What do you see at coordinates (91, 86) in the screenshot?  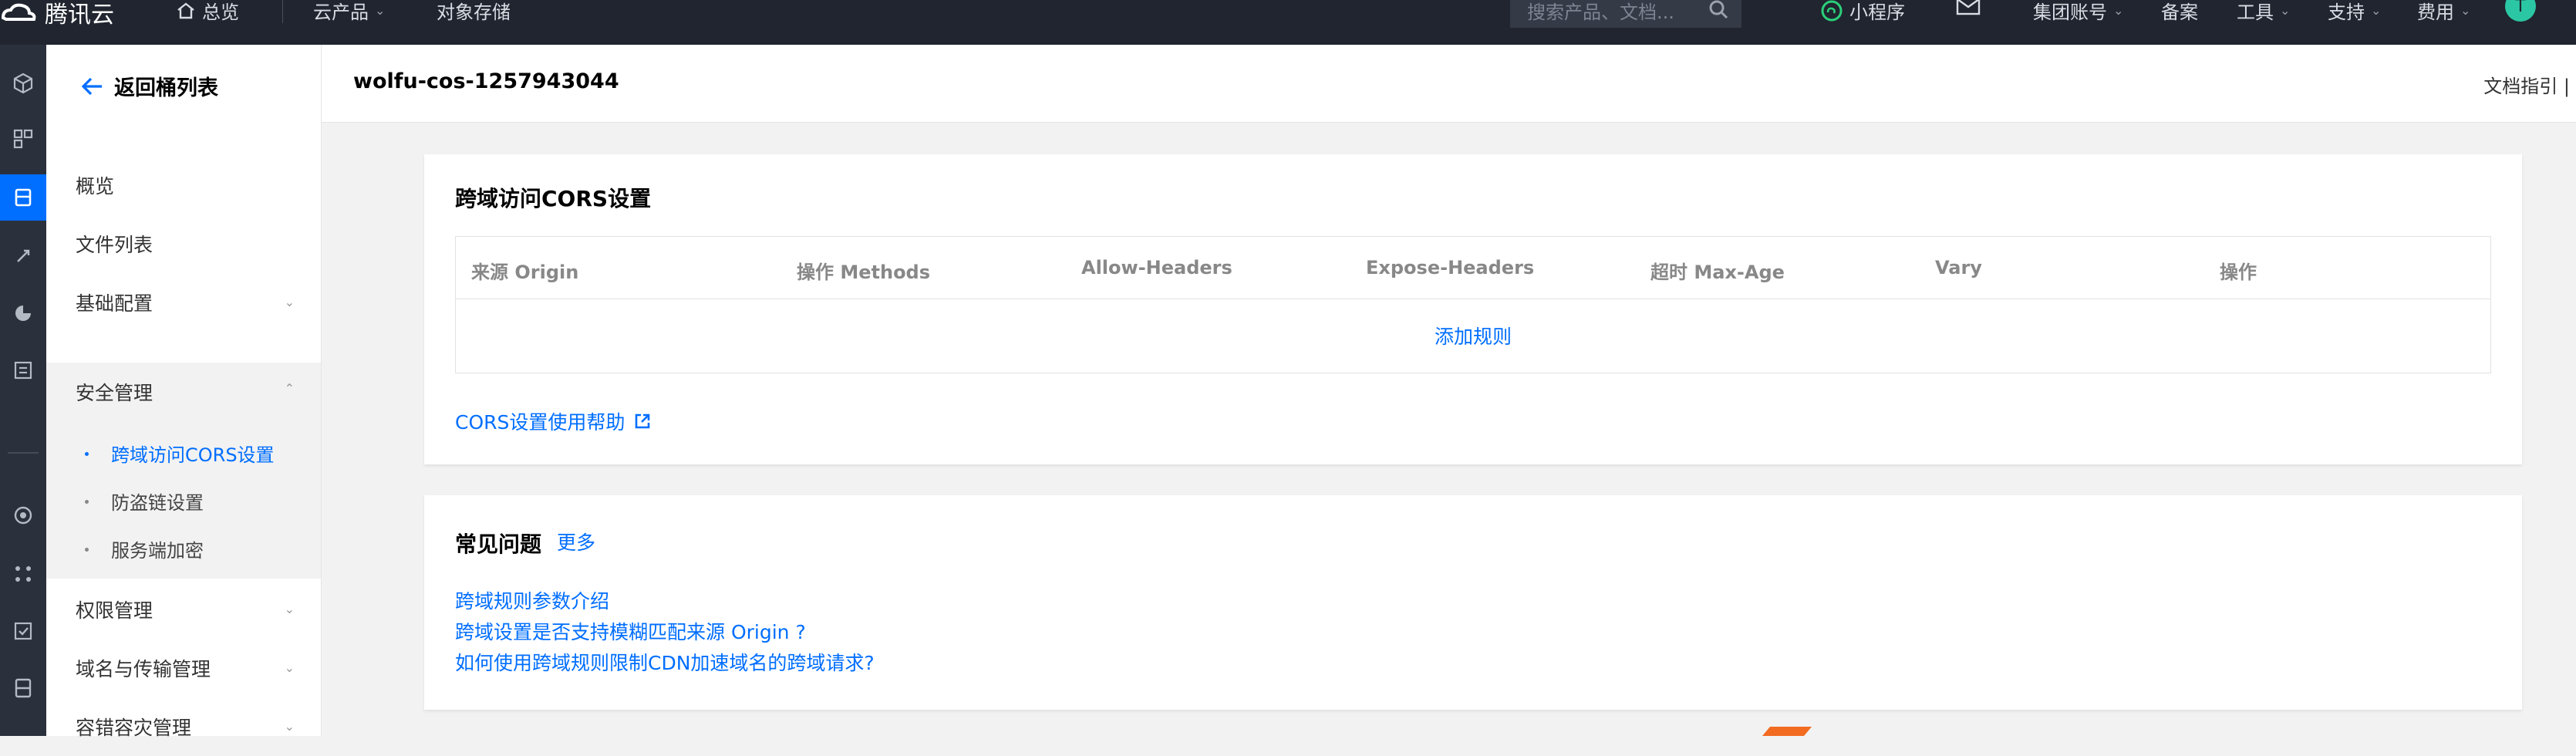 I see `arrow-left-icon` at bounding box center [91, 86].